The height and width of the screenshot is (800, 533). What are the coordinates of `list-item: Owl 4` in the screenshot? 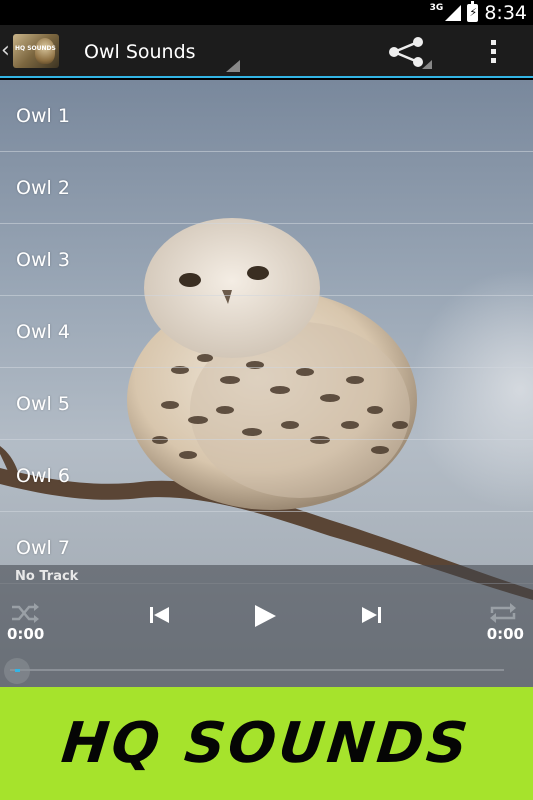 It's located at (266, 332).